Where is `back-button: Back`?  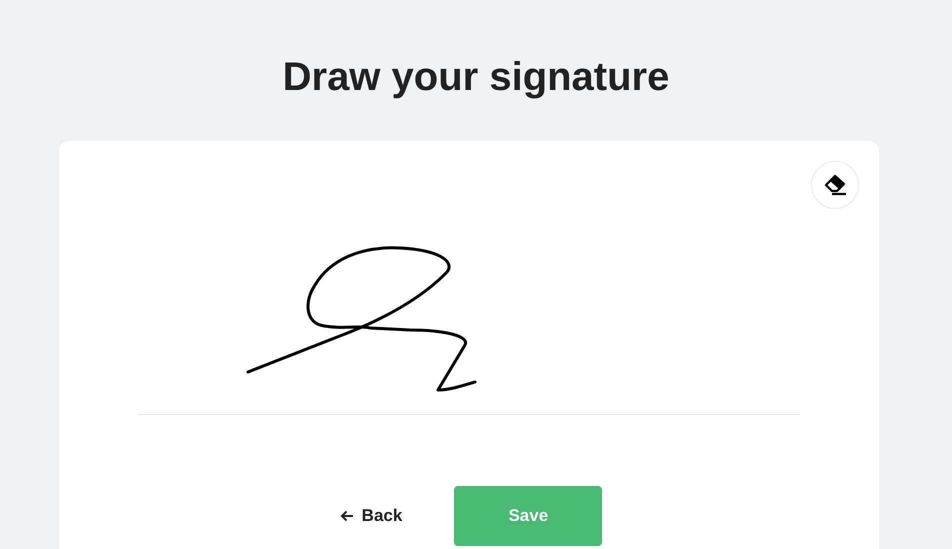
back-button: Back is located at coordinates (371, 516).